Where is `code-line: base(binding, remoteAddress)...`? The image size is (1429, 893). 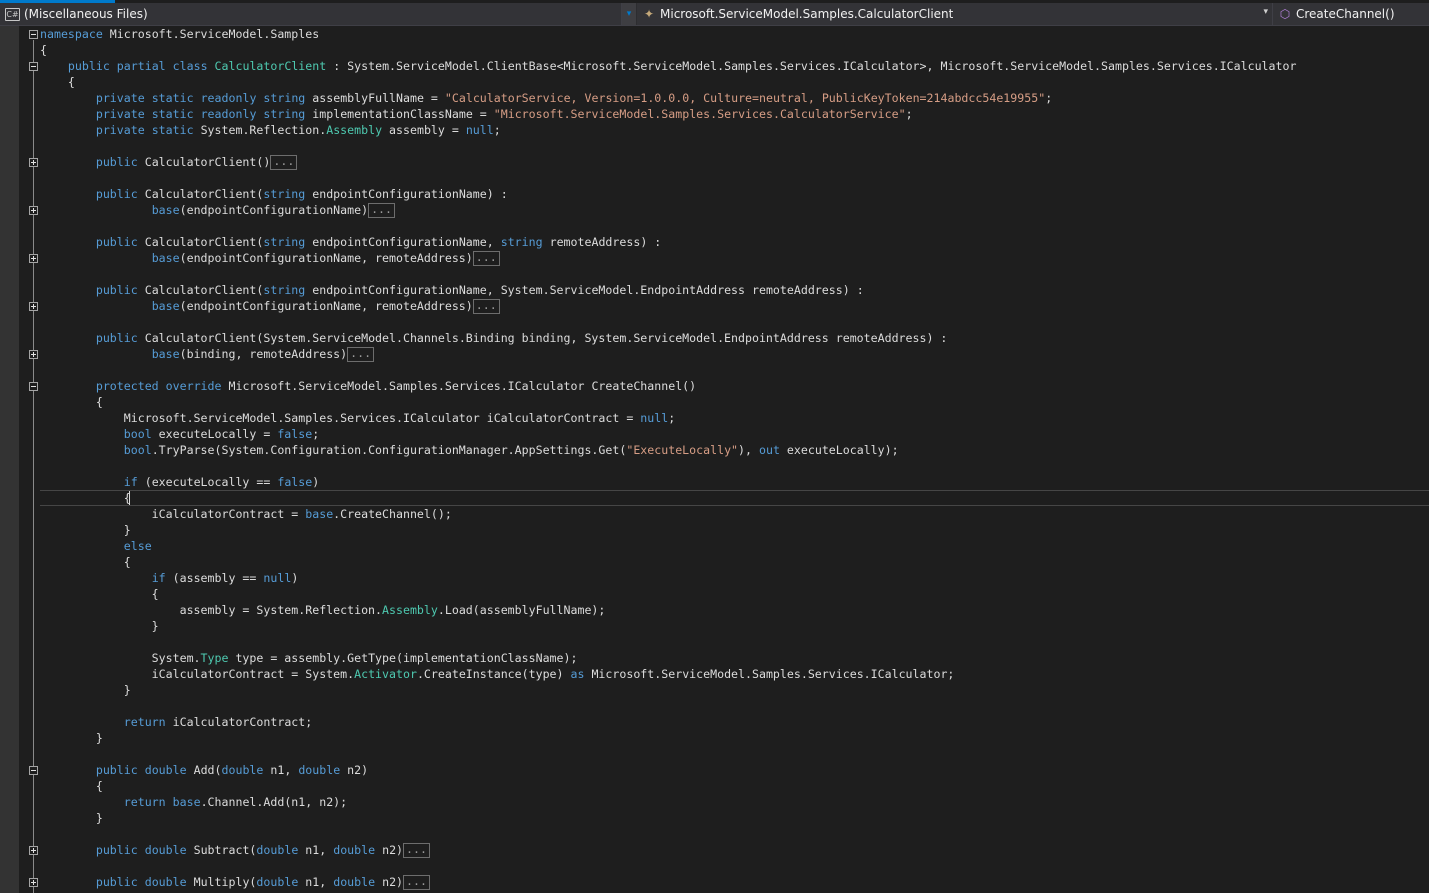
code-line: base(binding, remoteAddress)... is located at coordinates (207, 354).